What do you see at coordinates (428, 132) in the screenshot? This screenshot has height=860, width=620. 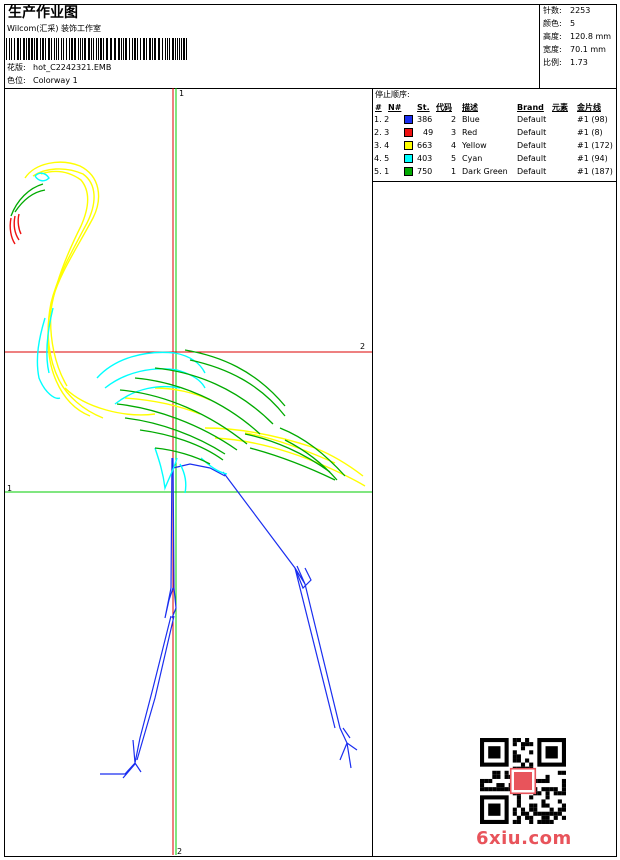 I see `stitch-count: 49` at bounding box center [428, 132].